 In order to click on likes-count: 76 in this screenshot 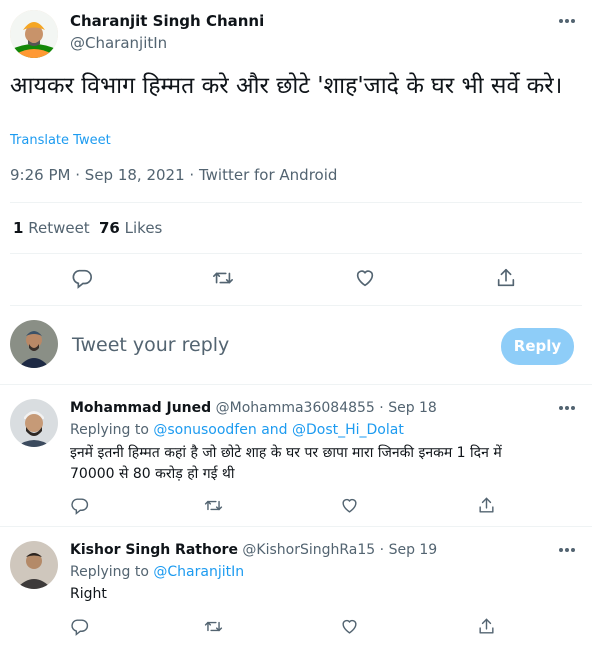, I will do `click(109, 228)`.